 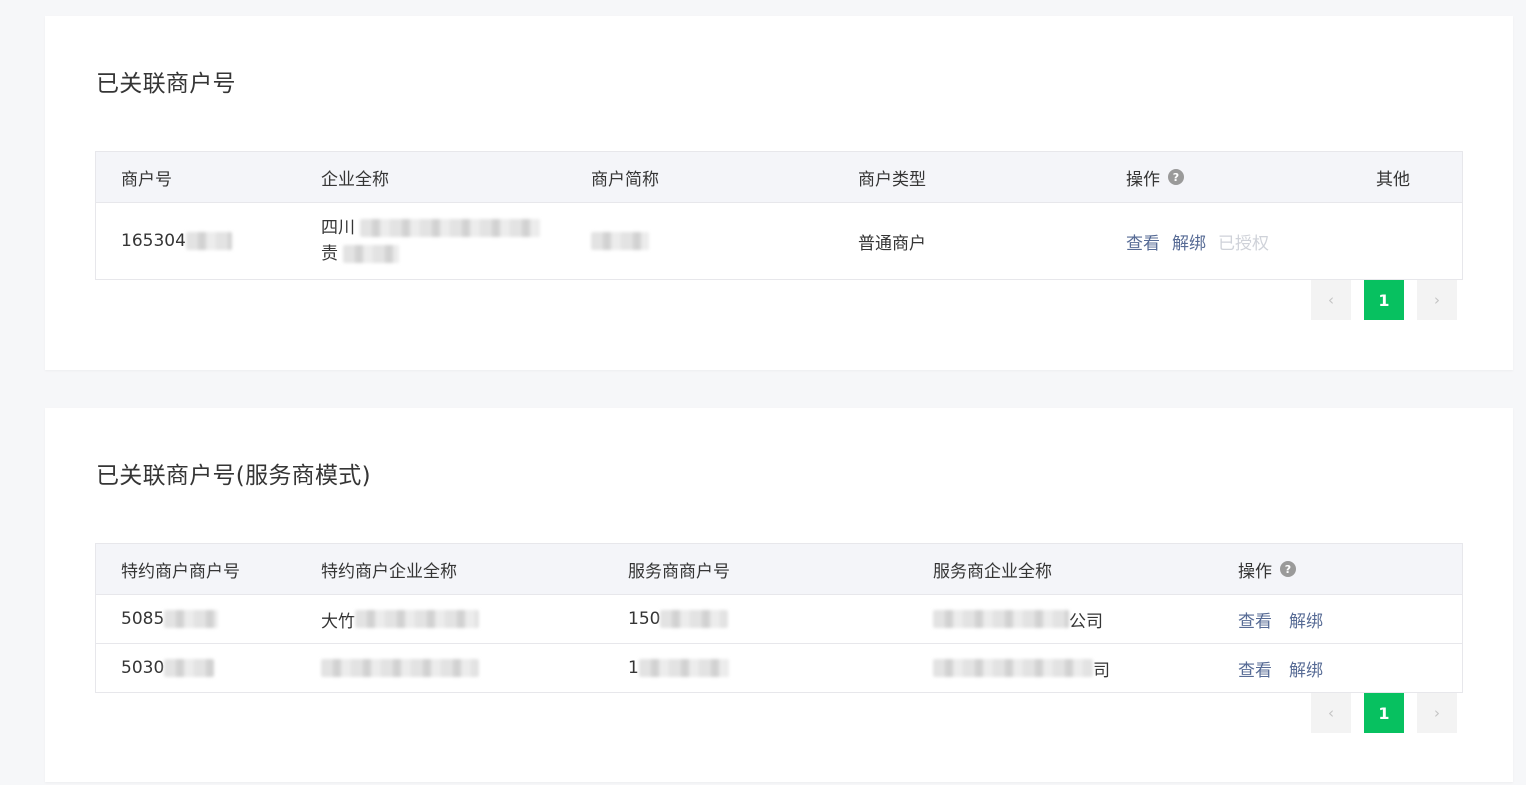 What do you see at coordinates (329, 254) in the screenshot?
I see `company-name-line2: 责` at bounding box center [329, 254].